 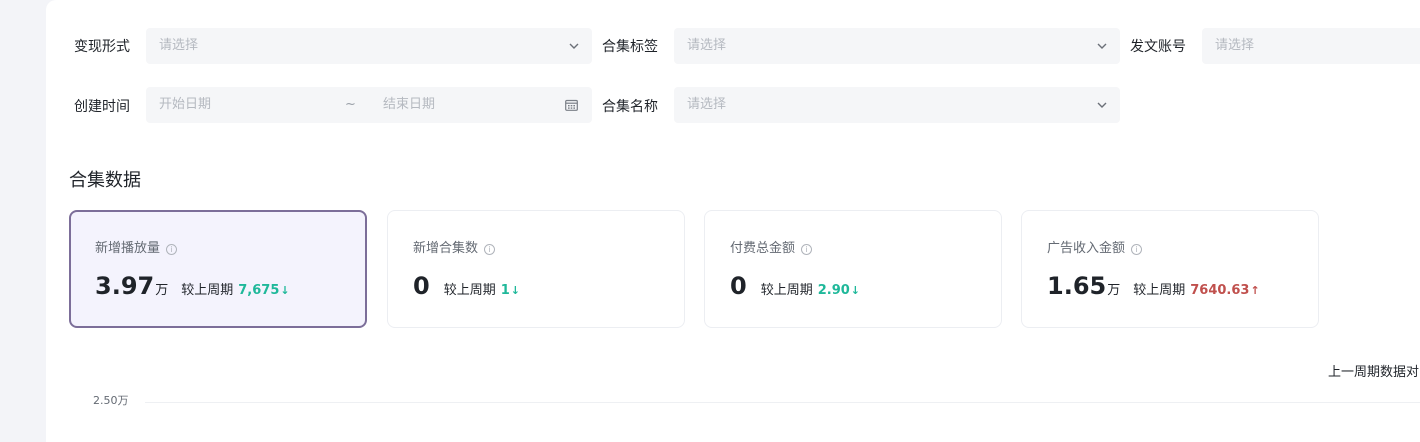 What do you see at coordinates (218, 269) in the screenshot?
I see `metric-card-new-plays: 新增播放量 i 3.97 万 较上周期 7,675 ↓` at bounding box center [218, 269].